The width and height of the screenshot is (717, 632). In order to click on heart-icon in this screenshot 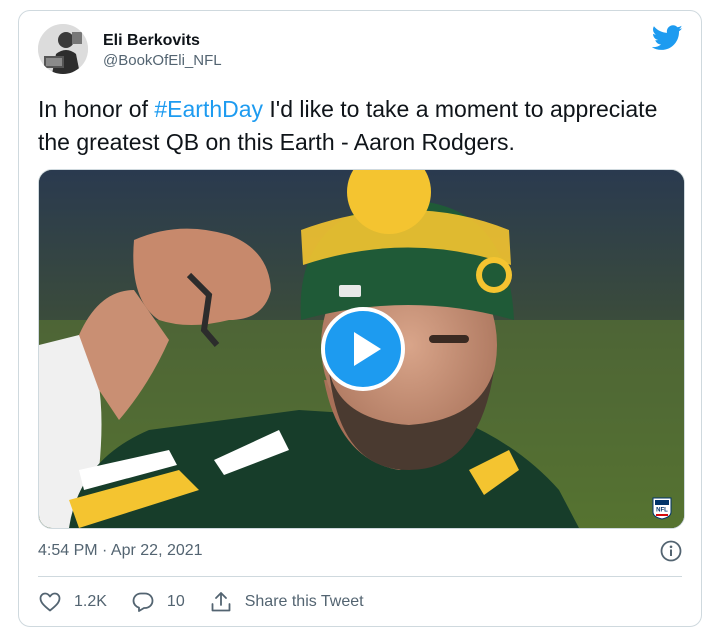, I will do `click(50, 602)`.